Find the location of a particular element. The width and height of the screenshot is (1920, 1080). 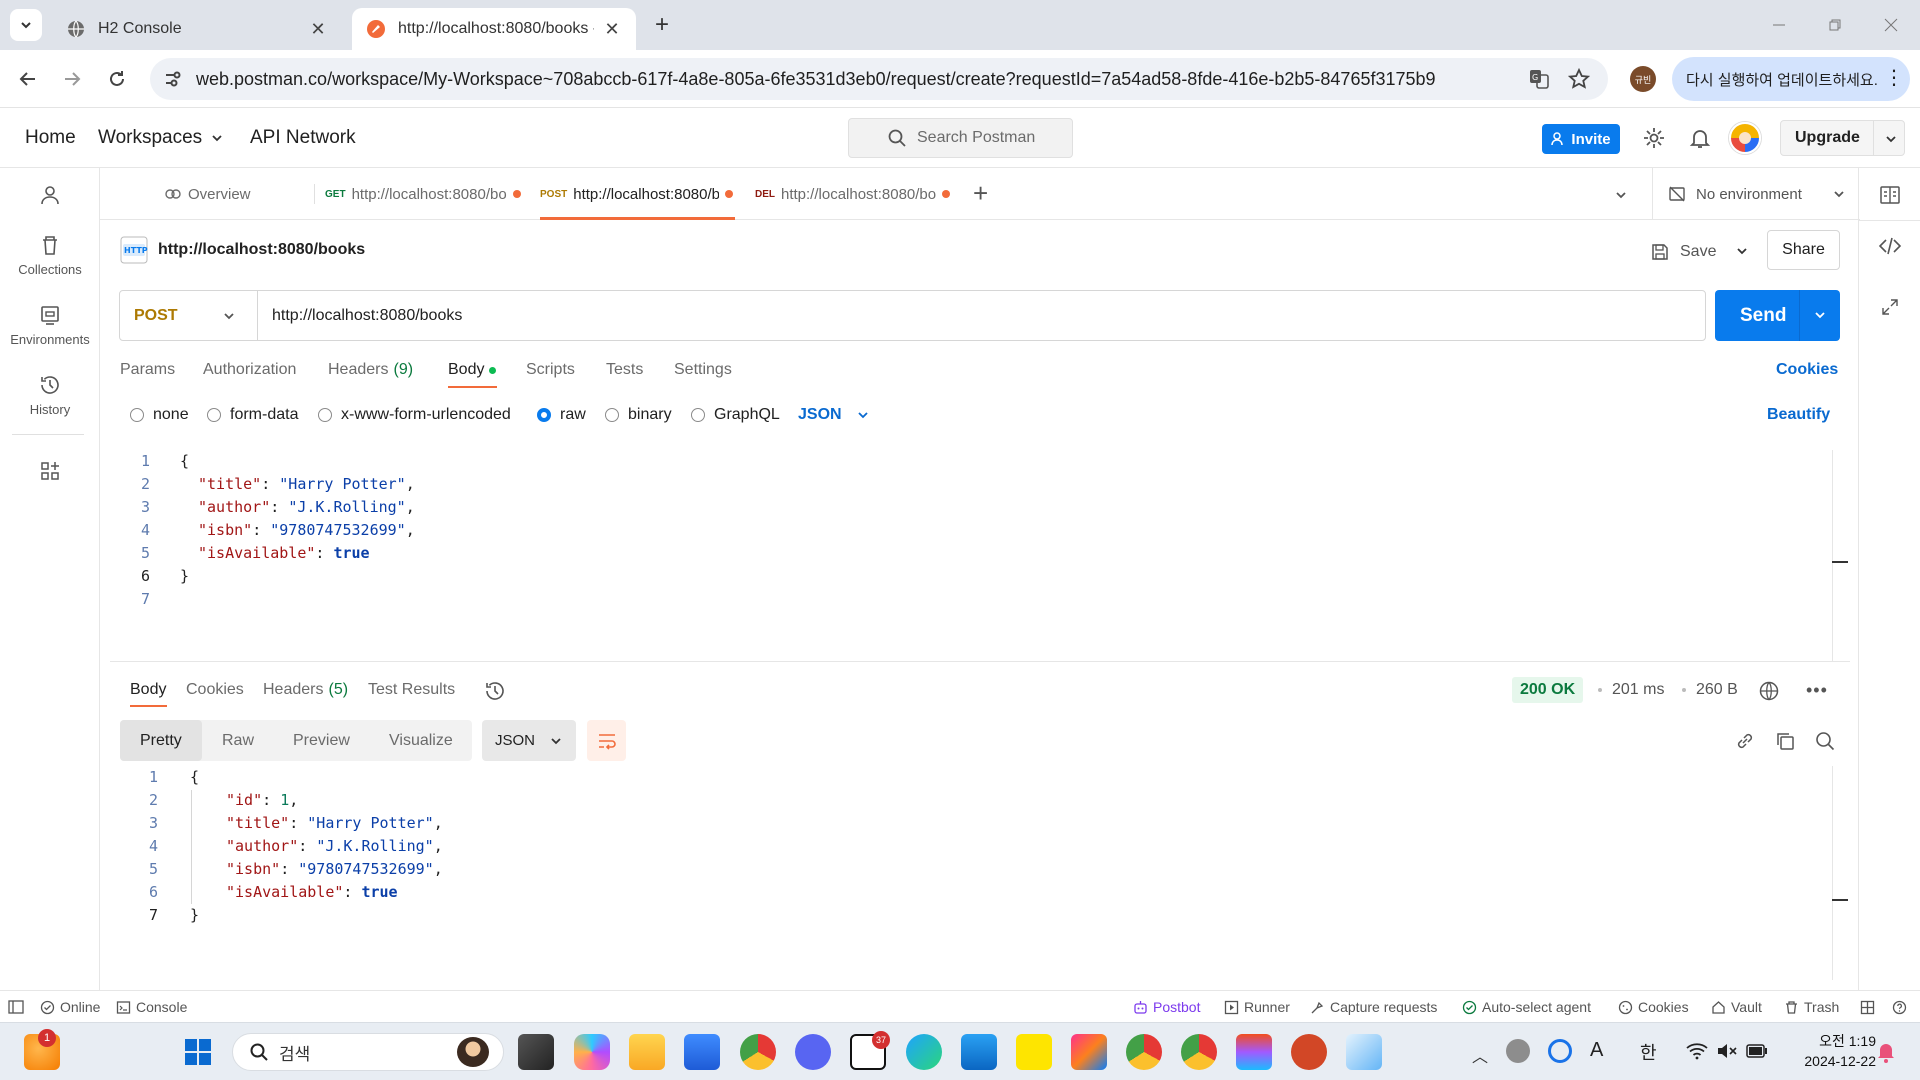

close-window-button is located at coordinates (1891, 25).